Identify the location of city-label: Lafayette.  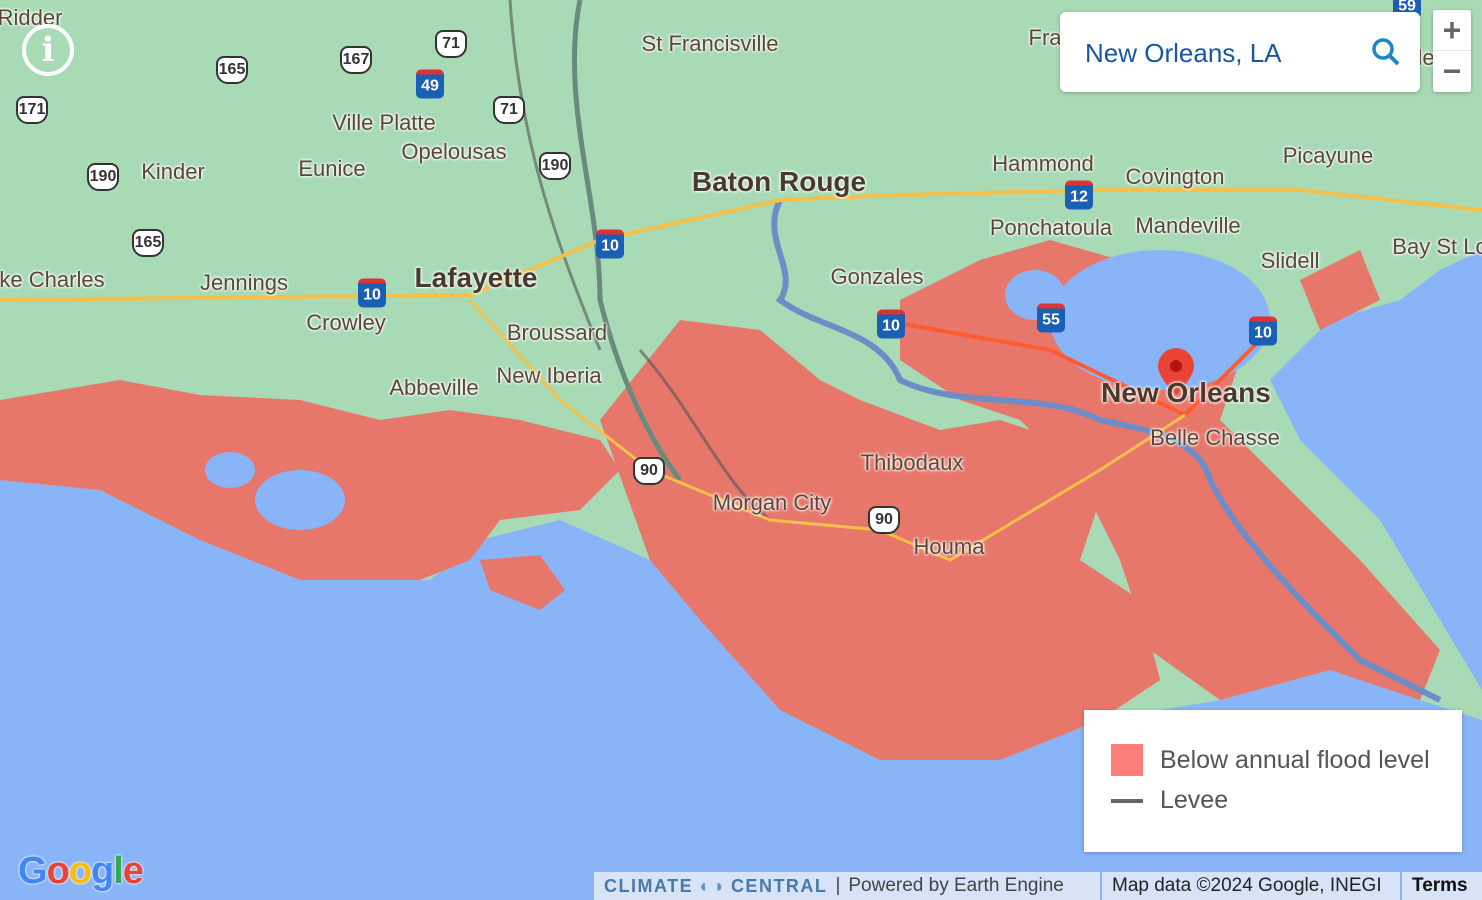
(476, 277).